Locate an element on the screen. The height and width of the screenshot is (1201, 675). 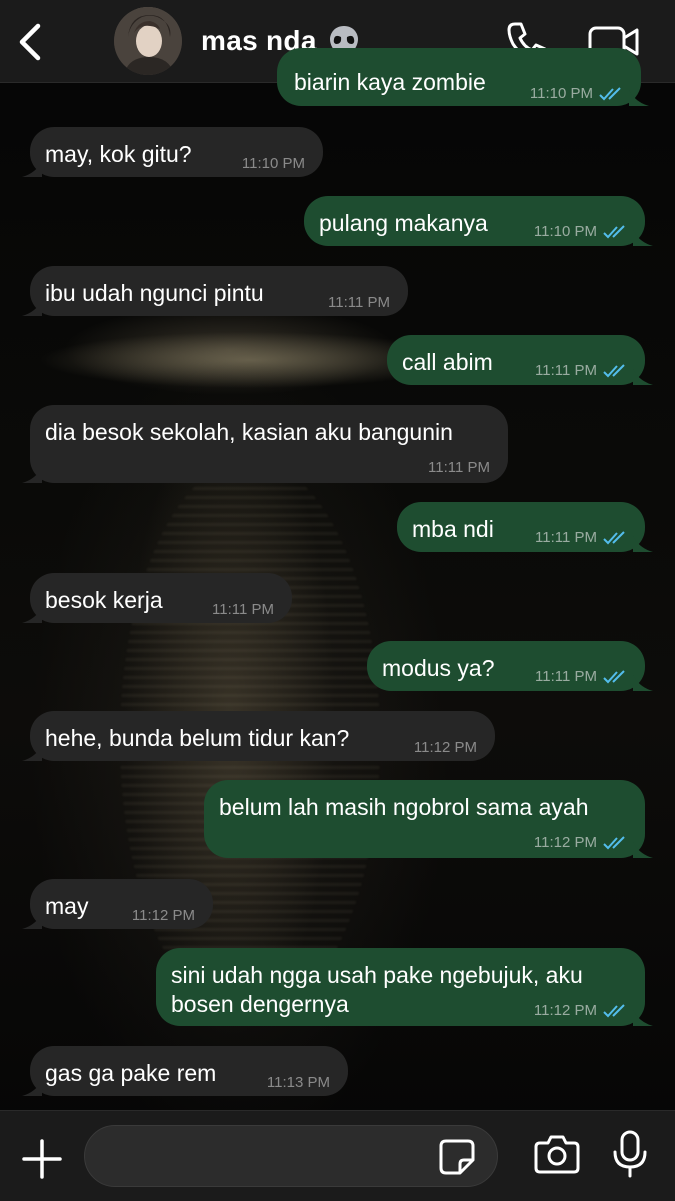
message-outgoing: mba ndi 11:11 PM is located at coordinates (525, 527).